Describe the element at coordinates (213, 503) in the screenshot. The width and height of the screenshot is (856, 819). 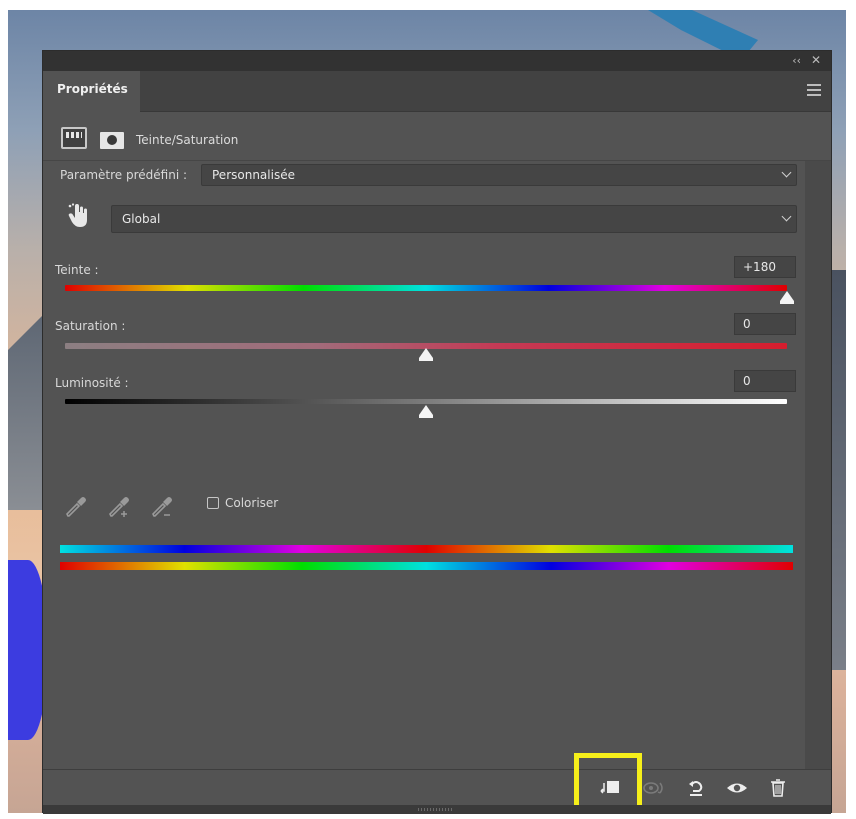
I see `colorize-checkbox` at that location.